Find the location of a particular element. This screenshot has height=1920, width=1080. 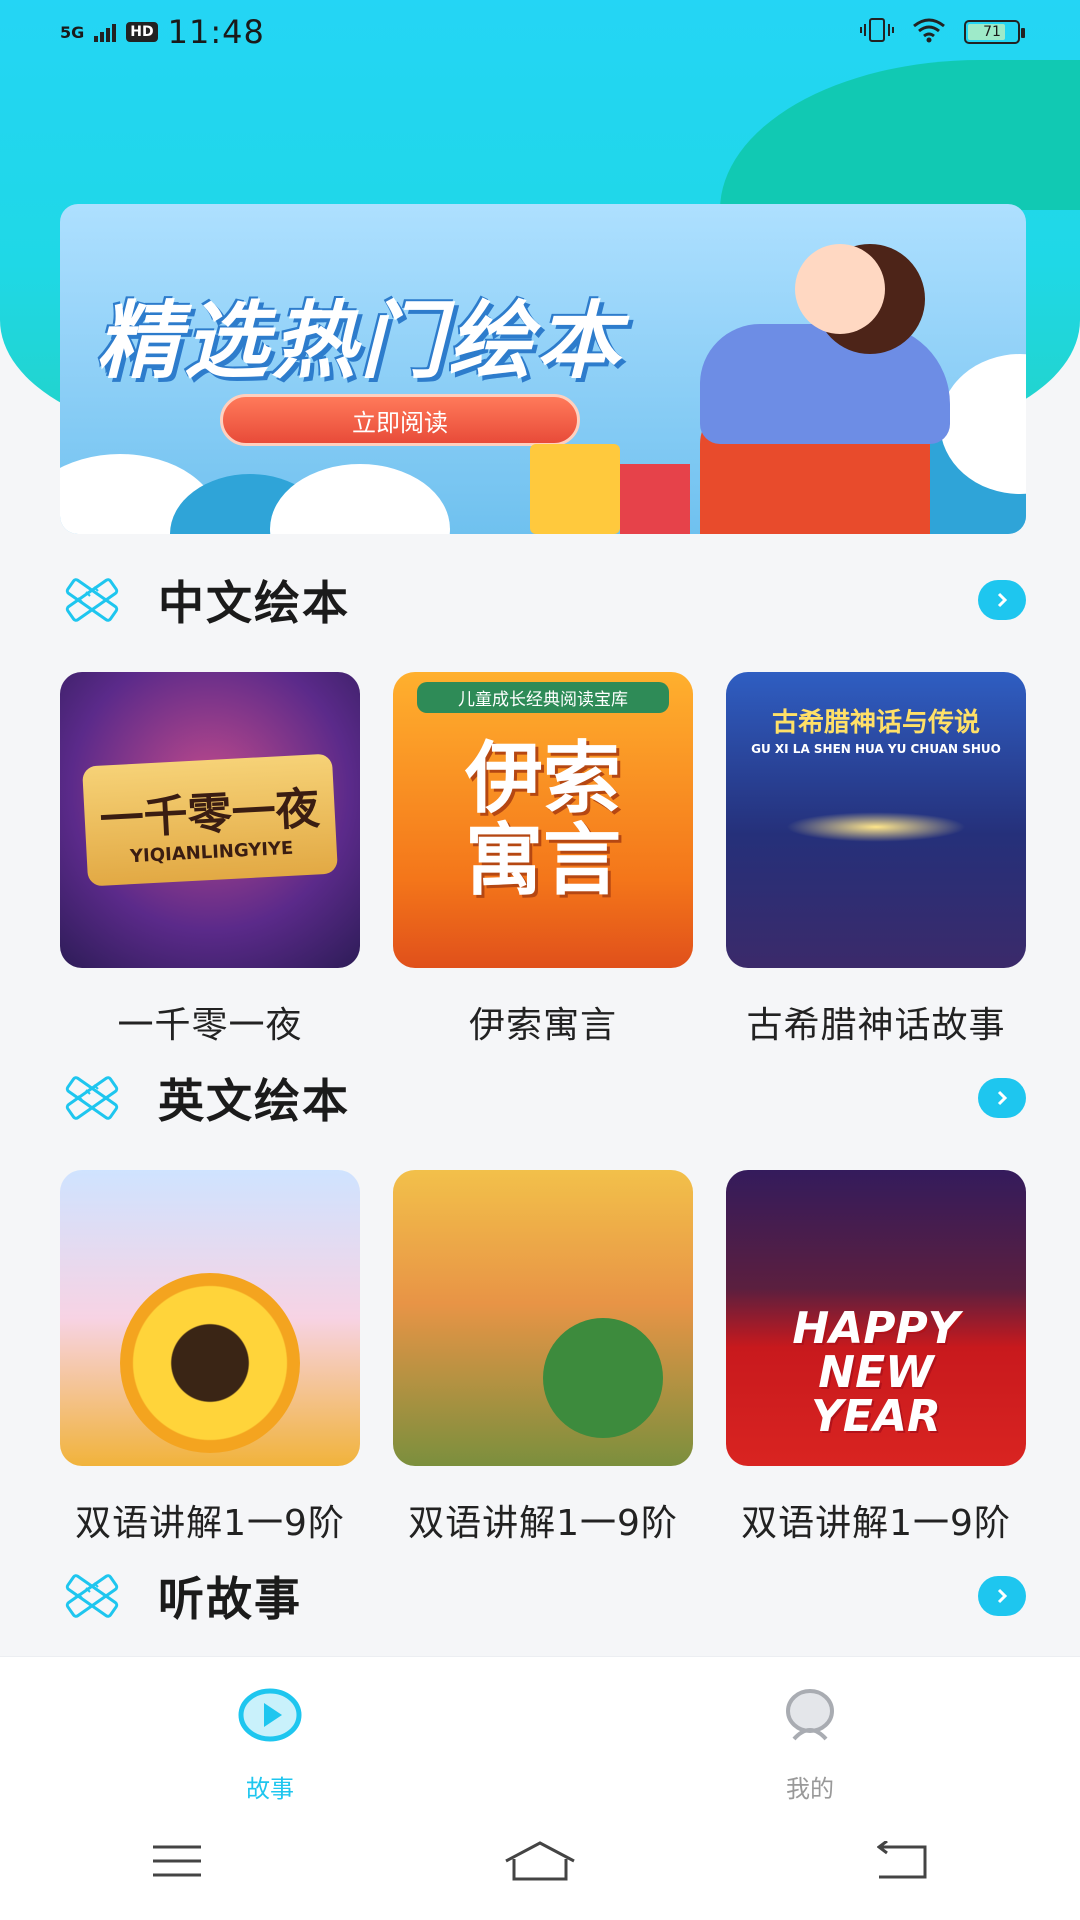

tab-story: 故事 is located at coordinates (270, 1731).